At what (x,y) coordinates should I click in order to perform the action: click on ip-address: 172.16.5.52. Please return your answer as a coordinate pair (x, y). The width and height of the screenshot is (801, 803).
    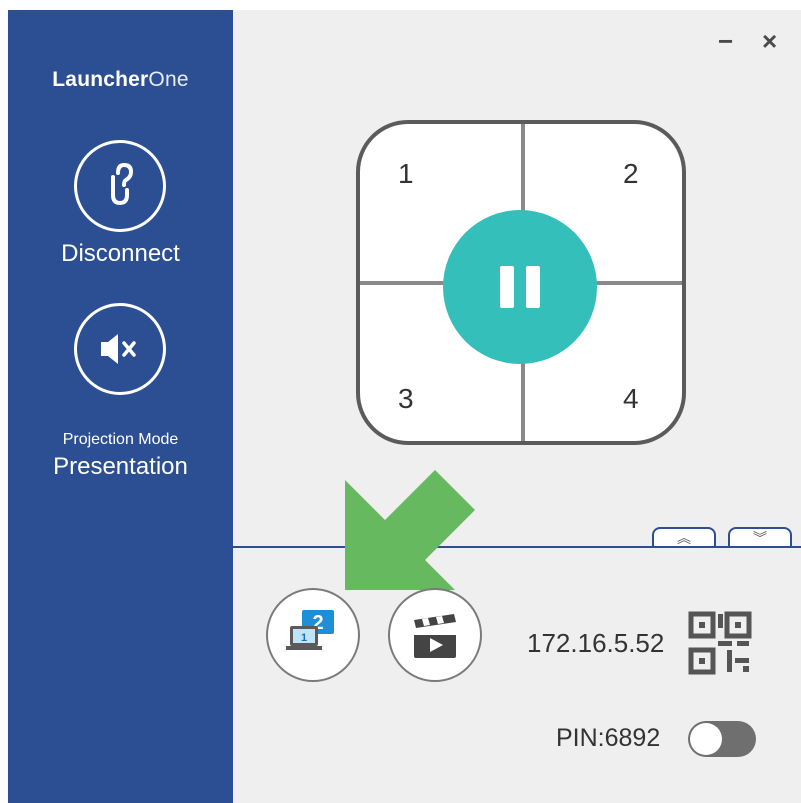
    Looking at the image, I should click on (596, 643).